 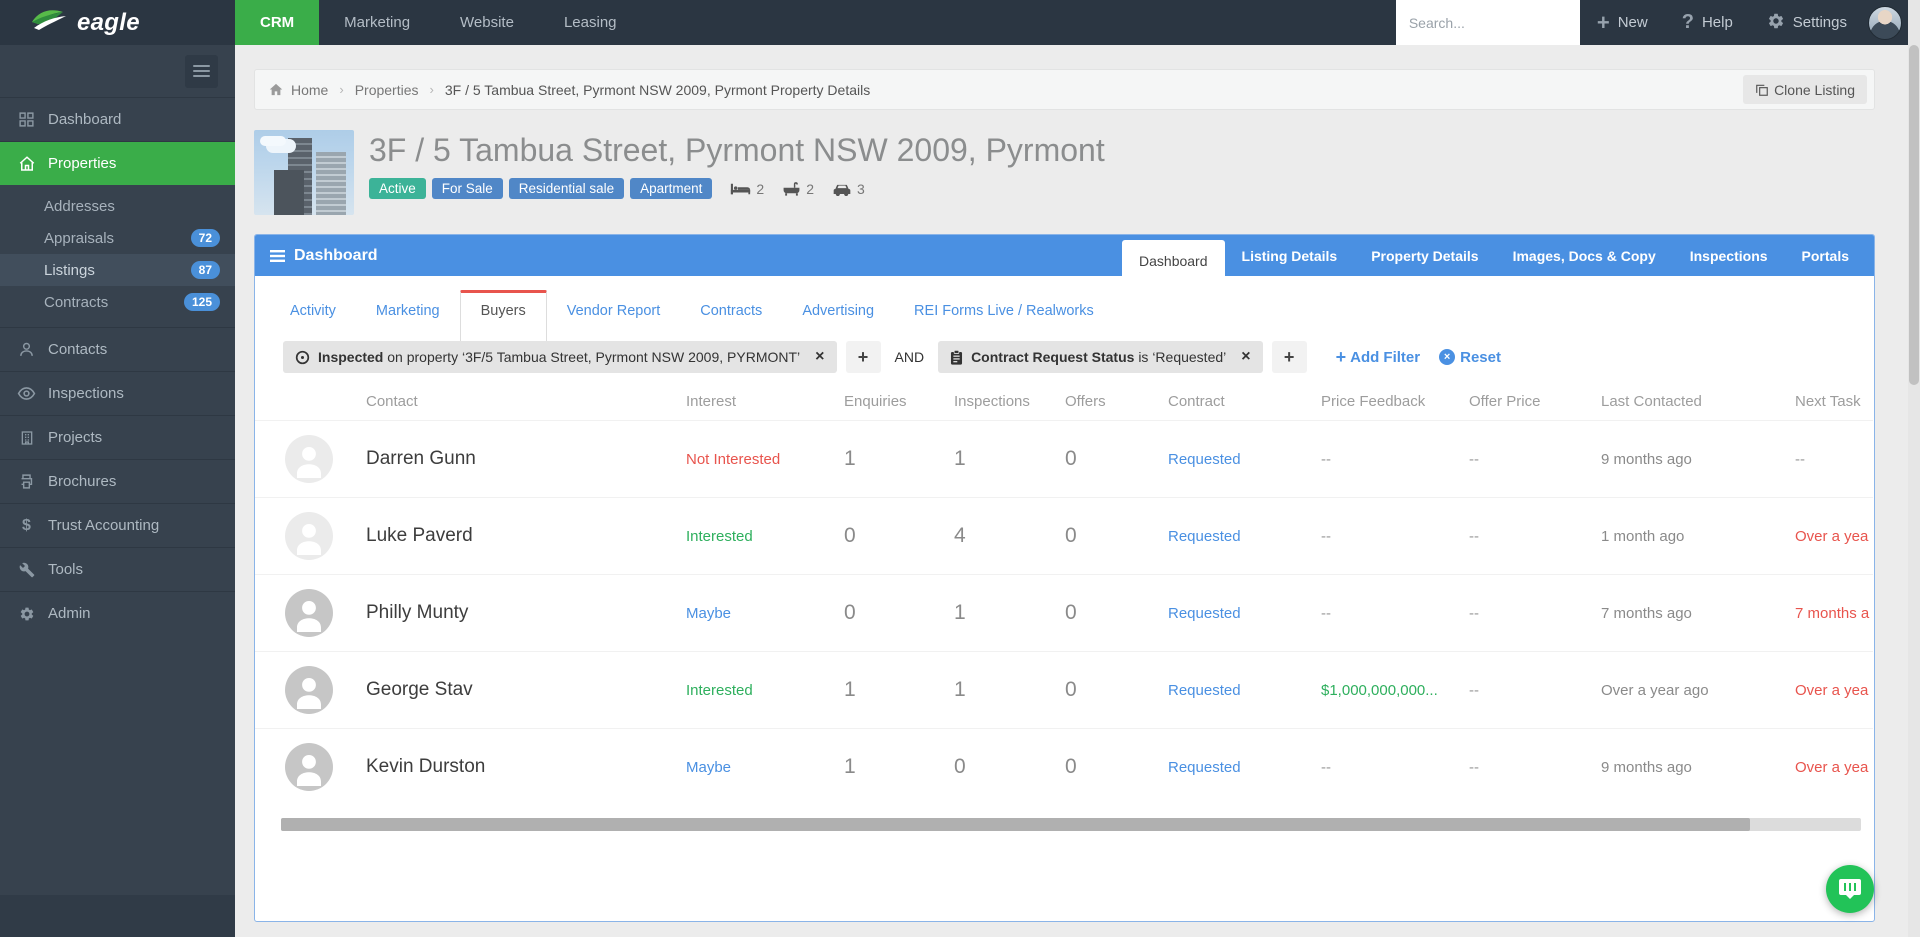 I want to click on subtab-advertising: Advertising, so click(x=838, y=311).